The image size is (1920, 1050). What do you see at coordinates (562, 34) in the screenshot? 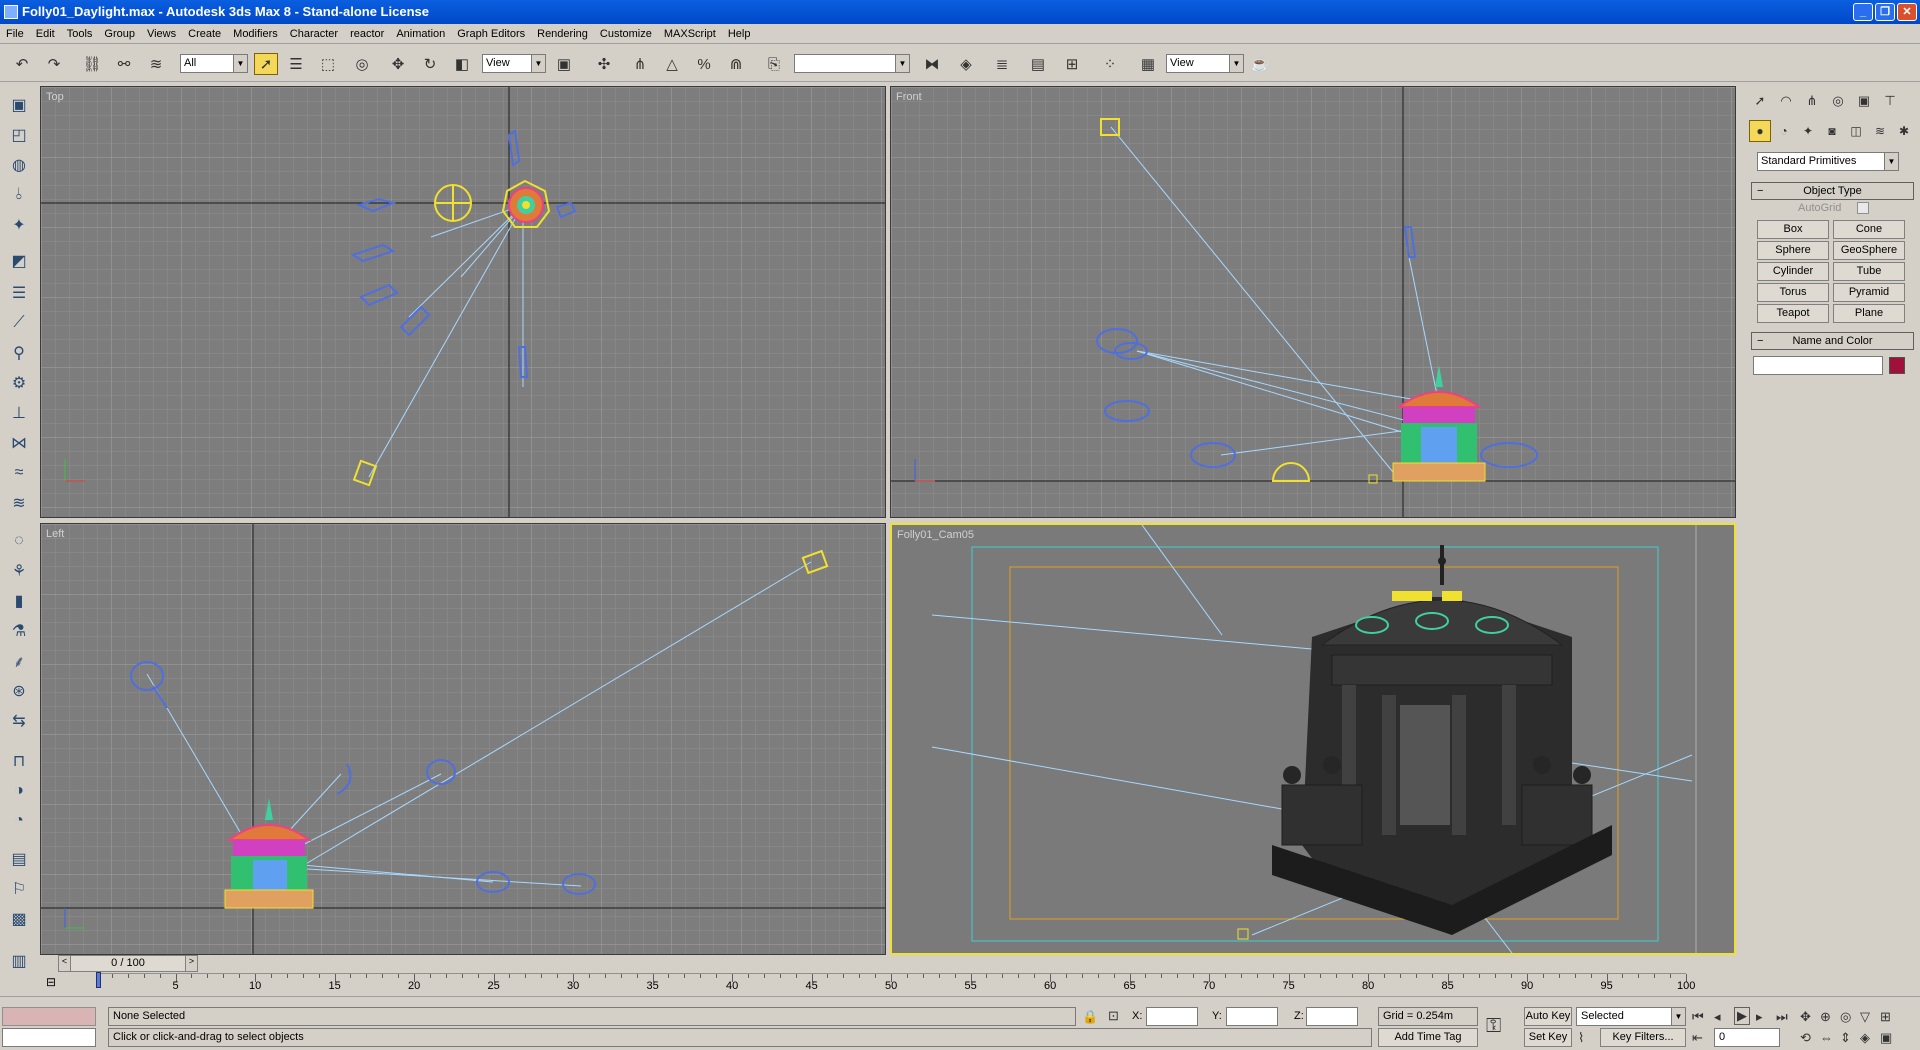
I see `menu-rendering: Rendering` at bounding box center [562, 34].